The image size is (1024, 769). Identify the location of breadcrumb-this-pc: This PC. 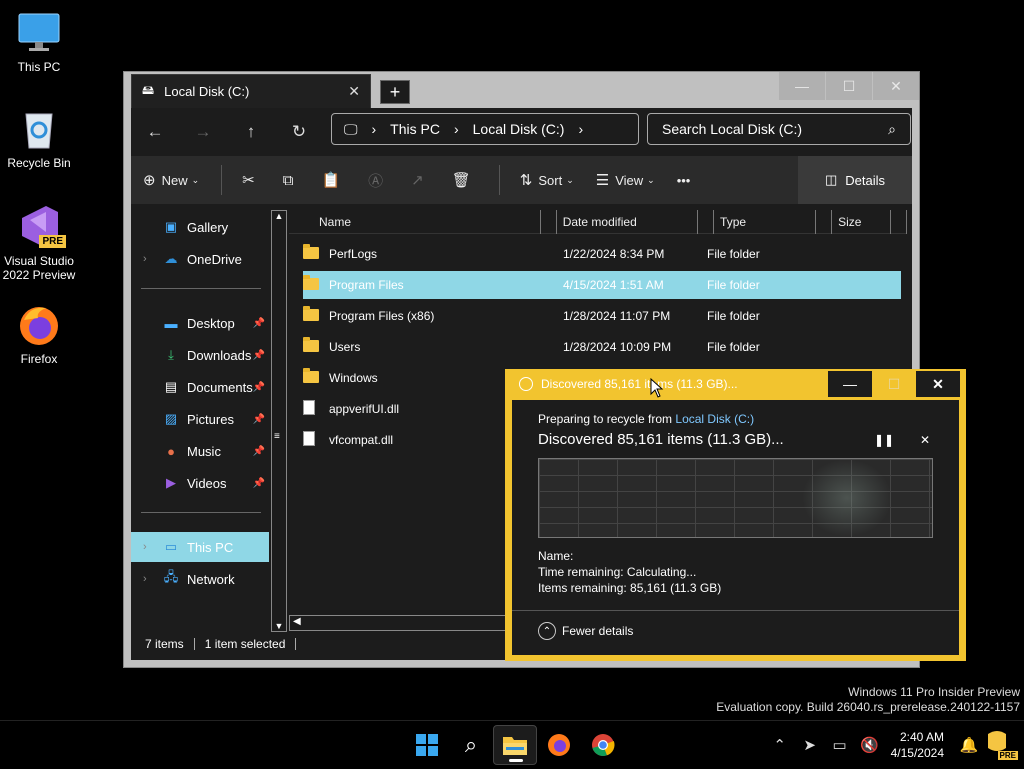
(415, 129).